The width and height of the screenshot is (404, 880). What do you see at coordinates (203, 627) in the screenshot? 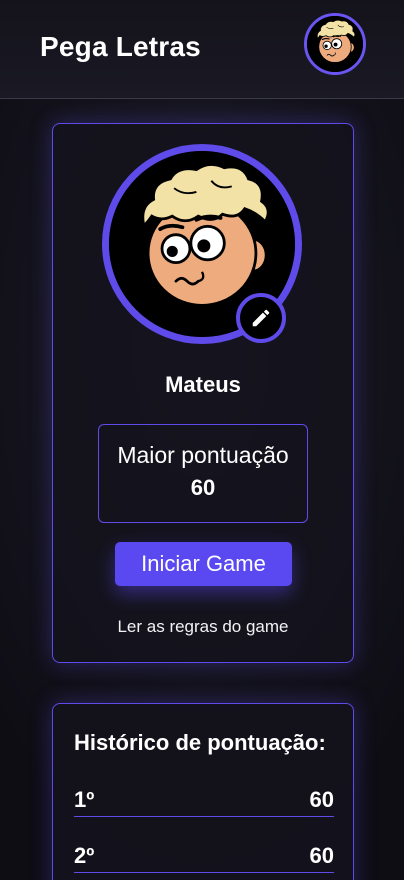
I see `read-rules-link: Ler as regras do game` at bounding box center [203, 627].